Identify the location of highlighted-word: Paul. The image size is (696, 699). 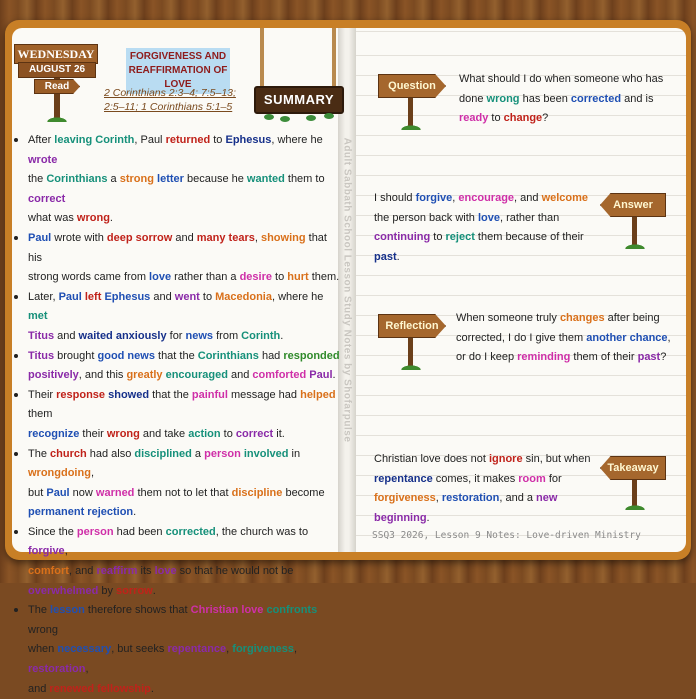
(70, 296).